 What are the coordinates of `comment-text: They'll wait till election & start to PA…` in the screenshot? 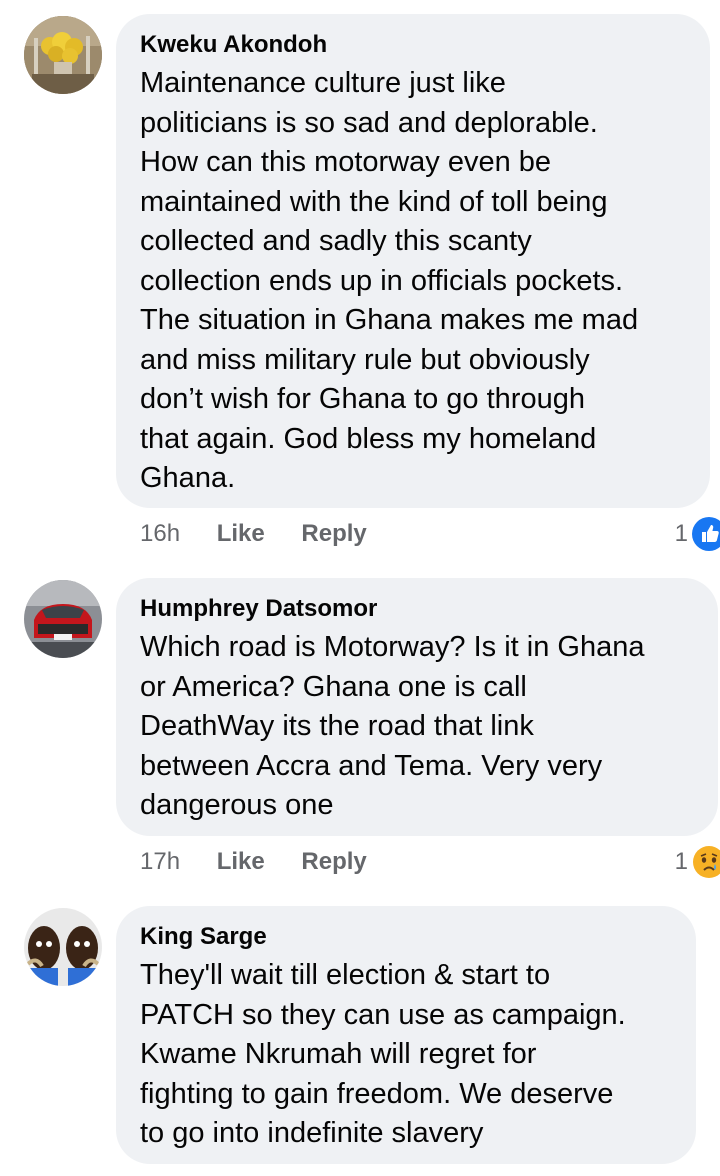 It's located at (383, 1054).